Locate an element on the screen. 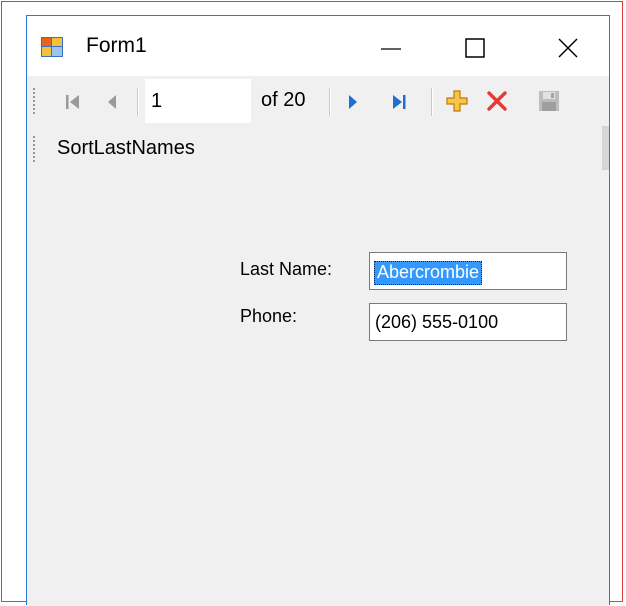 This screenshot has width=626, height=606. close-button is located at coordinates (567, 46).